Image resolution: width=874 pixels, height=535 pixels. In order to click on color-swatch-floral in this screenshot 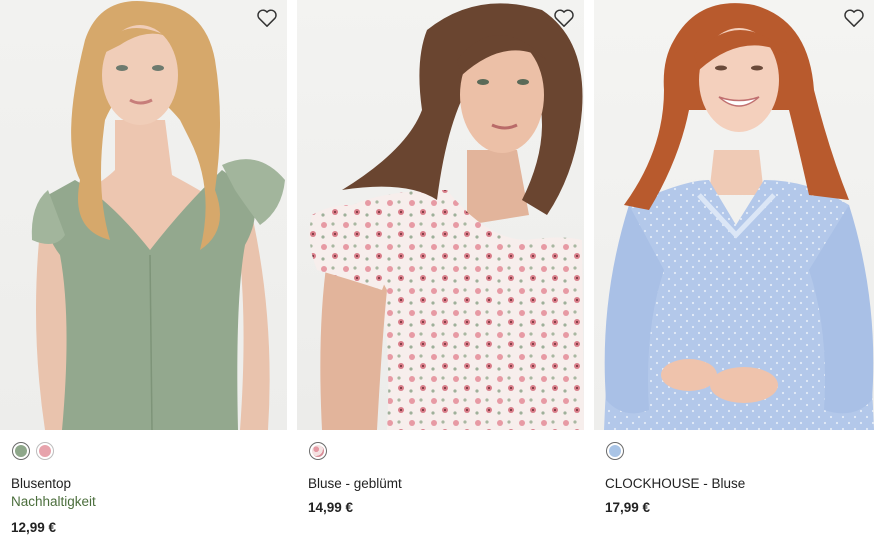, I will do `click(318, 451)`.